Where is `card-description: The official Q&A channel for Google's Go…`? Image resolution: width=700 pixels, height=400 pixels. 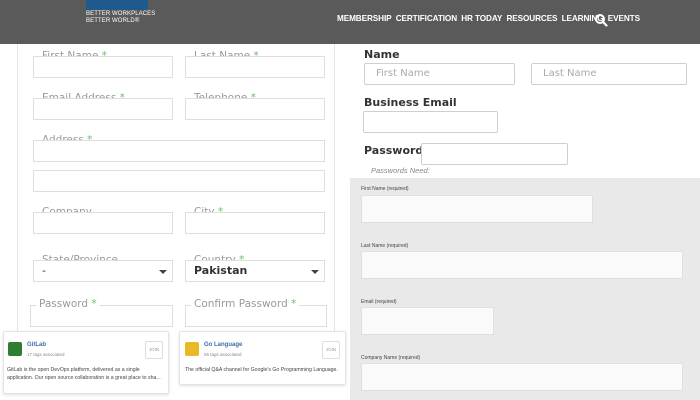
card-description: The official Q&A channel for Google's Go… is located at coordinates (261, 370).